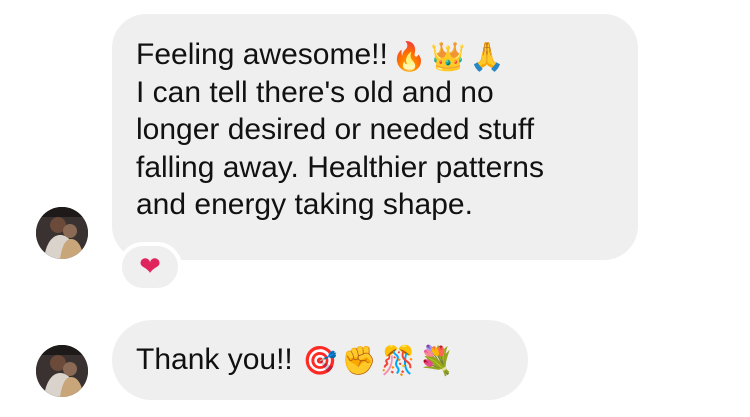 Image resolution: width=750 pixels, height=417 pixels. Describe the element at coordinates (315, 92) in the screenshot. I see `message-line: I can tell there's old and no` at that location.